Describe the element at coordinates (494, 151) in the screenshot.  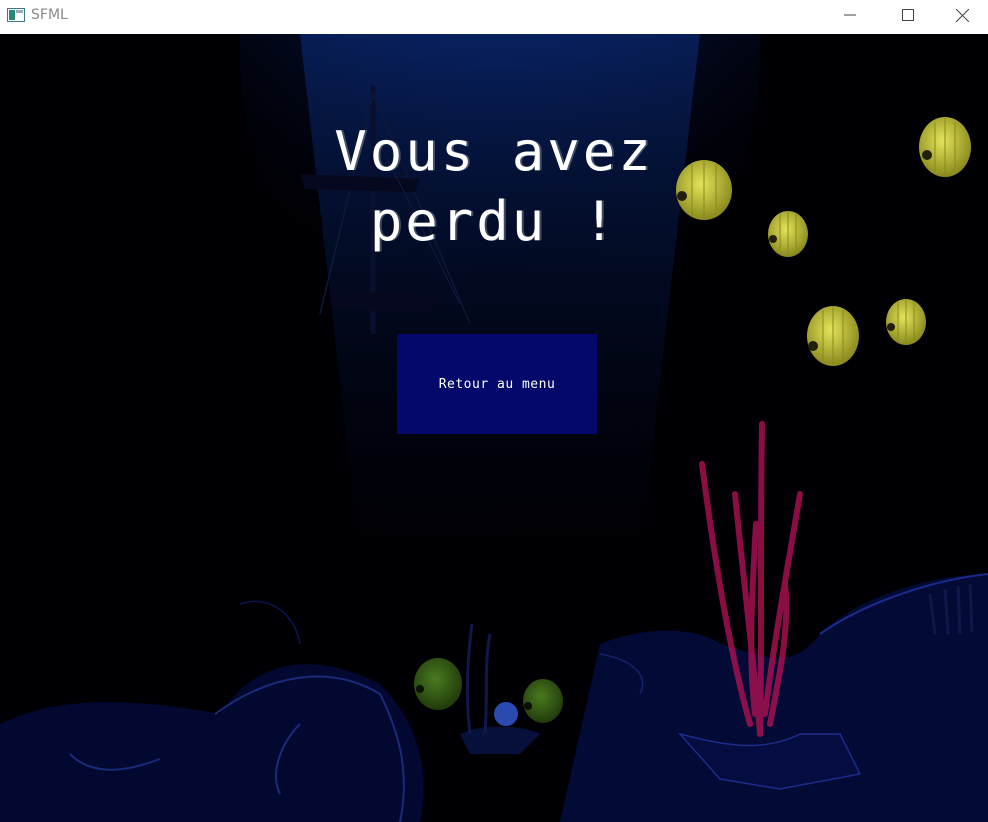
I see `game-over-title-line1: Vous avez` at that location.